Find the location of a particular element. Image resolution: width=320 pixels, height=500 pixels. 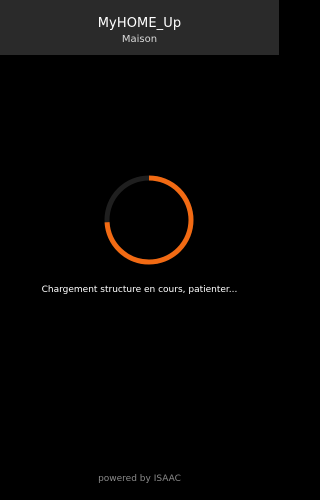

app-title: MyHOME_Up is located at coordinates (139, 23).